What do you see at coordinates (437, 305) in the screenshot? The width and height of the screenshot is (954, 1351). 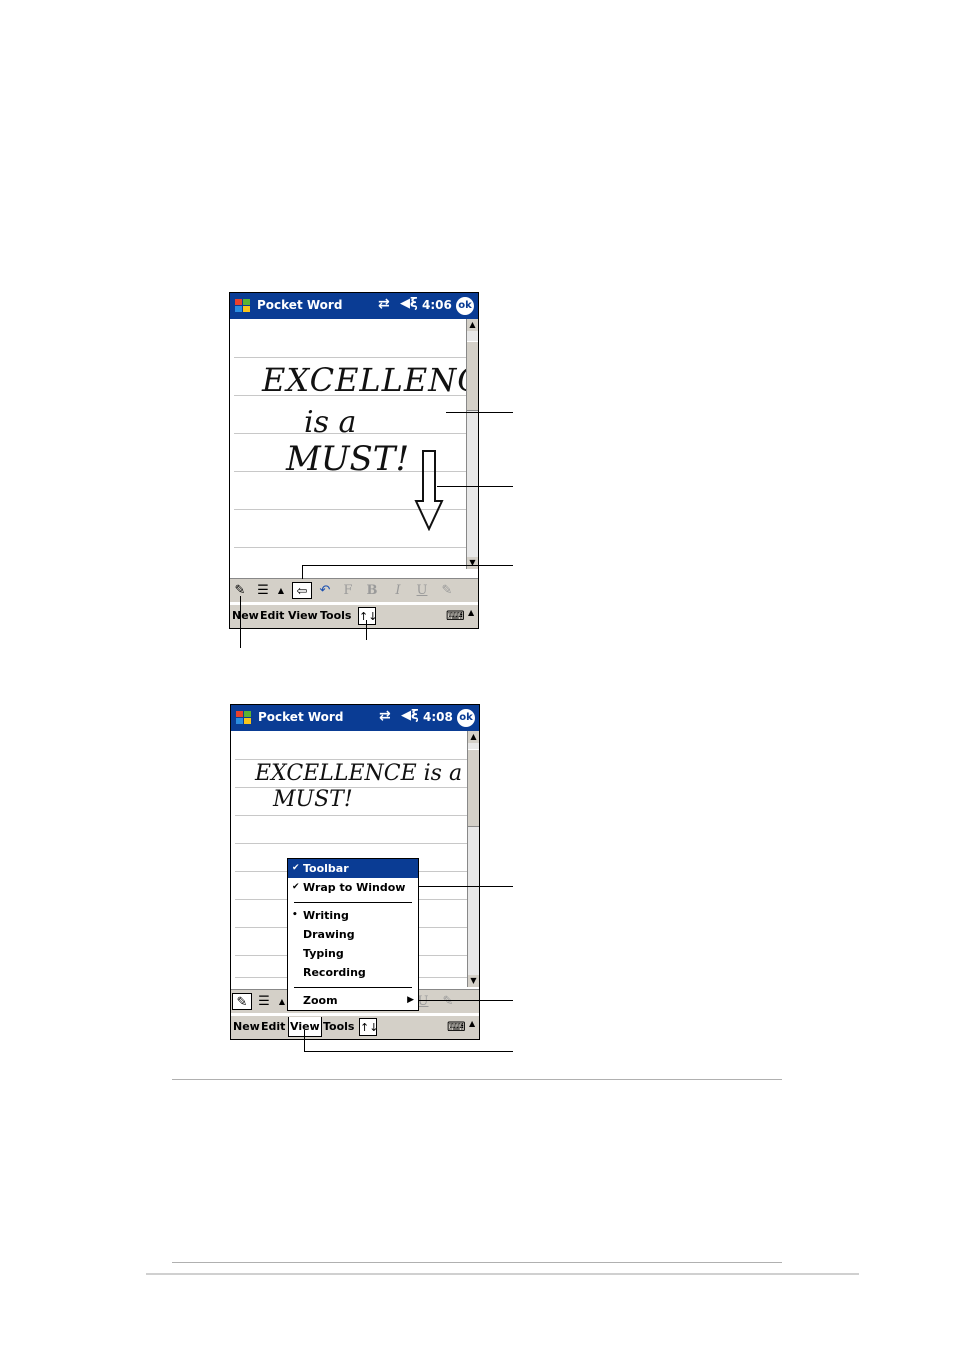 I see `clock: 4:06` at bounding box center [437, 305].